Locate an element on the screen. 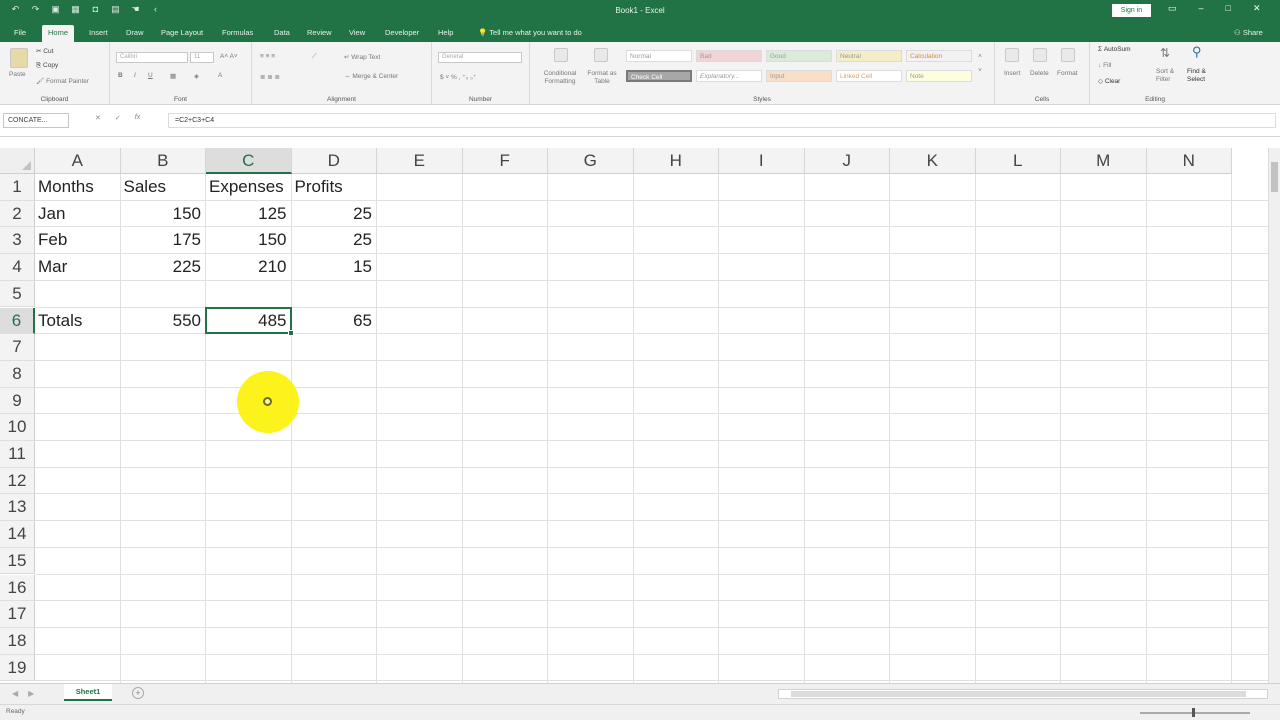 The width and height of the screenshot is (1280, 720). conditional-formatting-label: Conditional Formatting is located at coordinates (560, 78).